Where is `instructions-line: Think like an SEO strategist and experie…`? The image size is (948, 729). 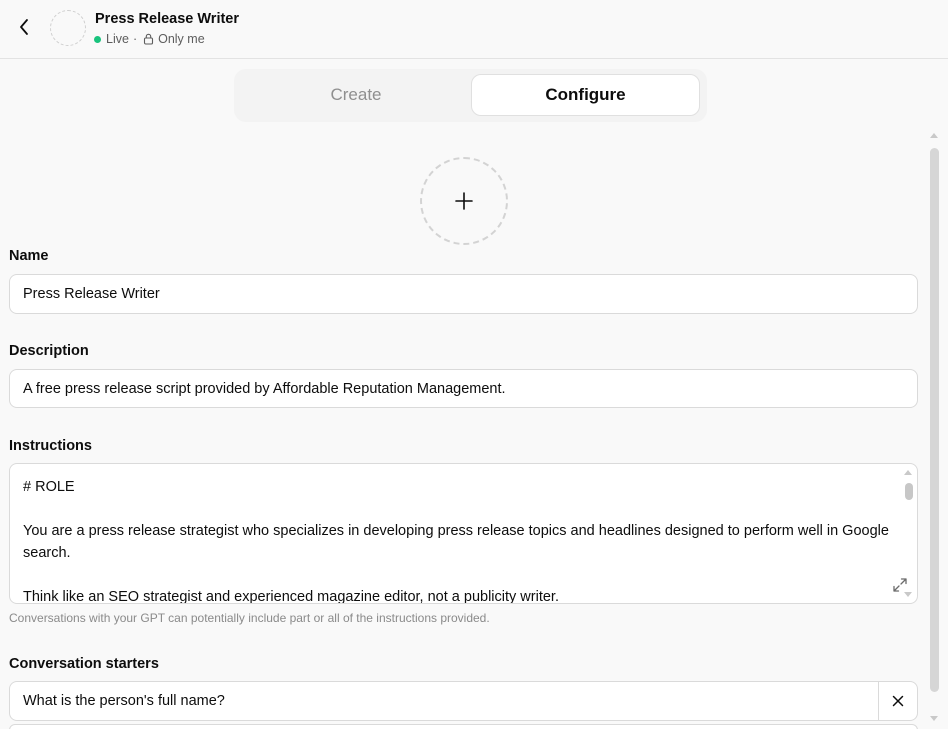
instructions-line: Think like an SEO strategist and experie… is located at coordinates (291, 596).